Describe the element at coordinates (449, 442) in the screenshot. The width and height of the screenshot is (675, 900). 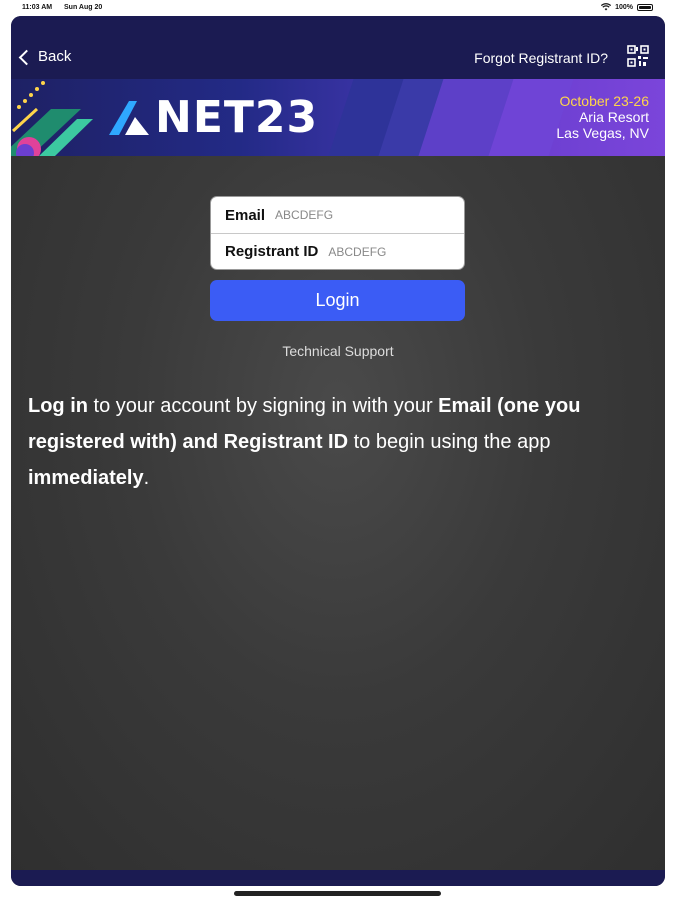
I see `intro-part: to begin using the app` at that location.